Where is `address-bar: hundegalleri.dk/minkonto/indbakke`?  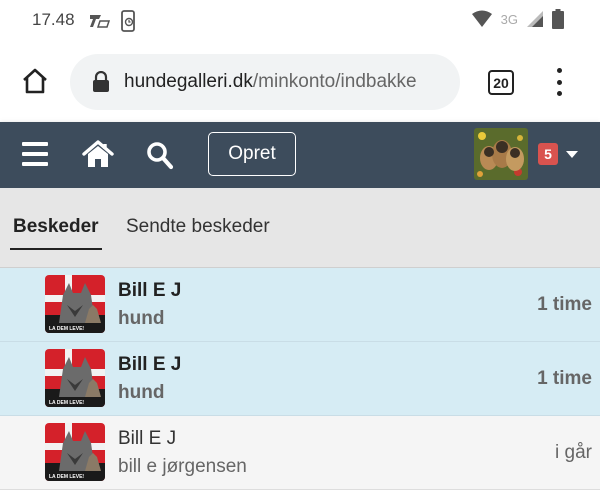 address-bar: hundegalleri.dk/minkonto/indbakke is located at coordinates (265, 82).